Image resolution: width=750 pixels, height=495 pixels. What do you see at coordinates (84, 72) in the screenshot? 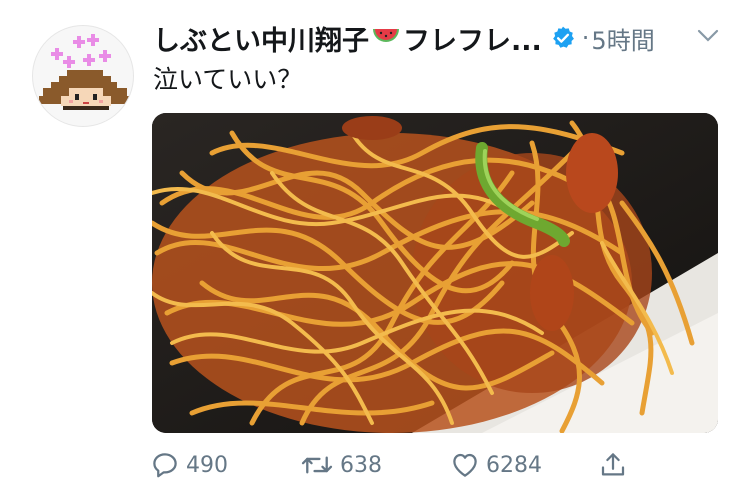
I see `pixel-character-icon` at bounding box center [84, 72].